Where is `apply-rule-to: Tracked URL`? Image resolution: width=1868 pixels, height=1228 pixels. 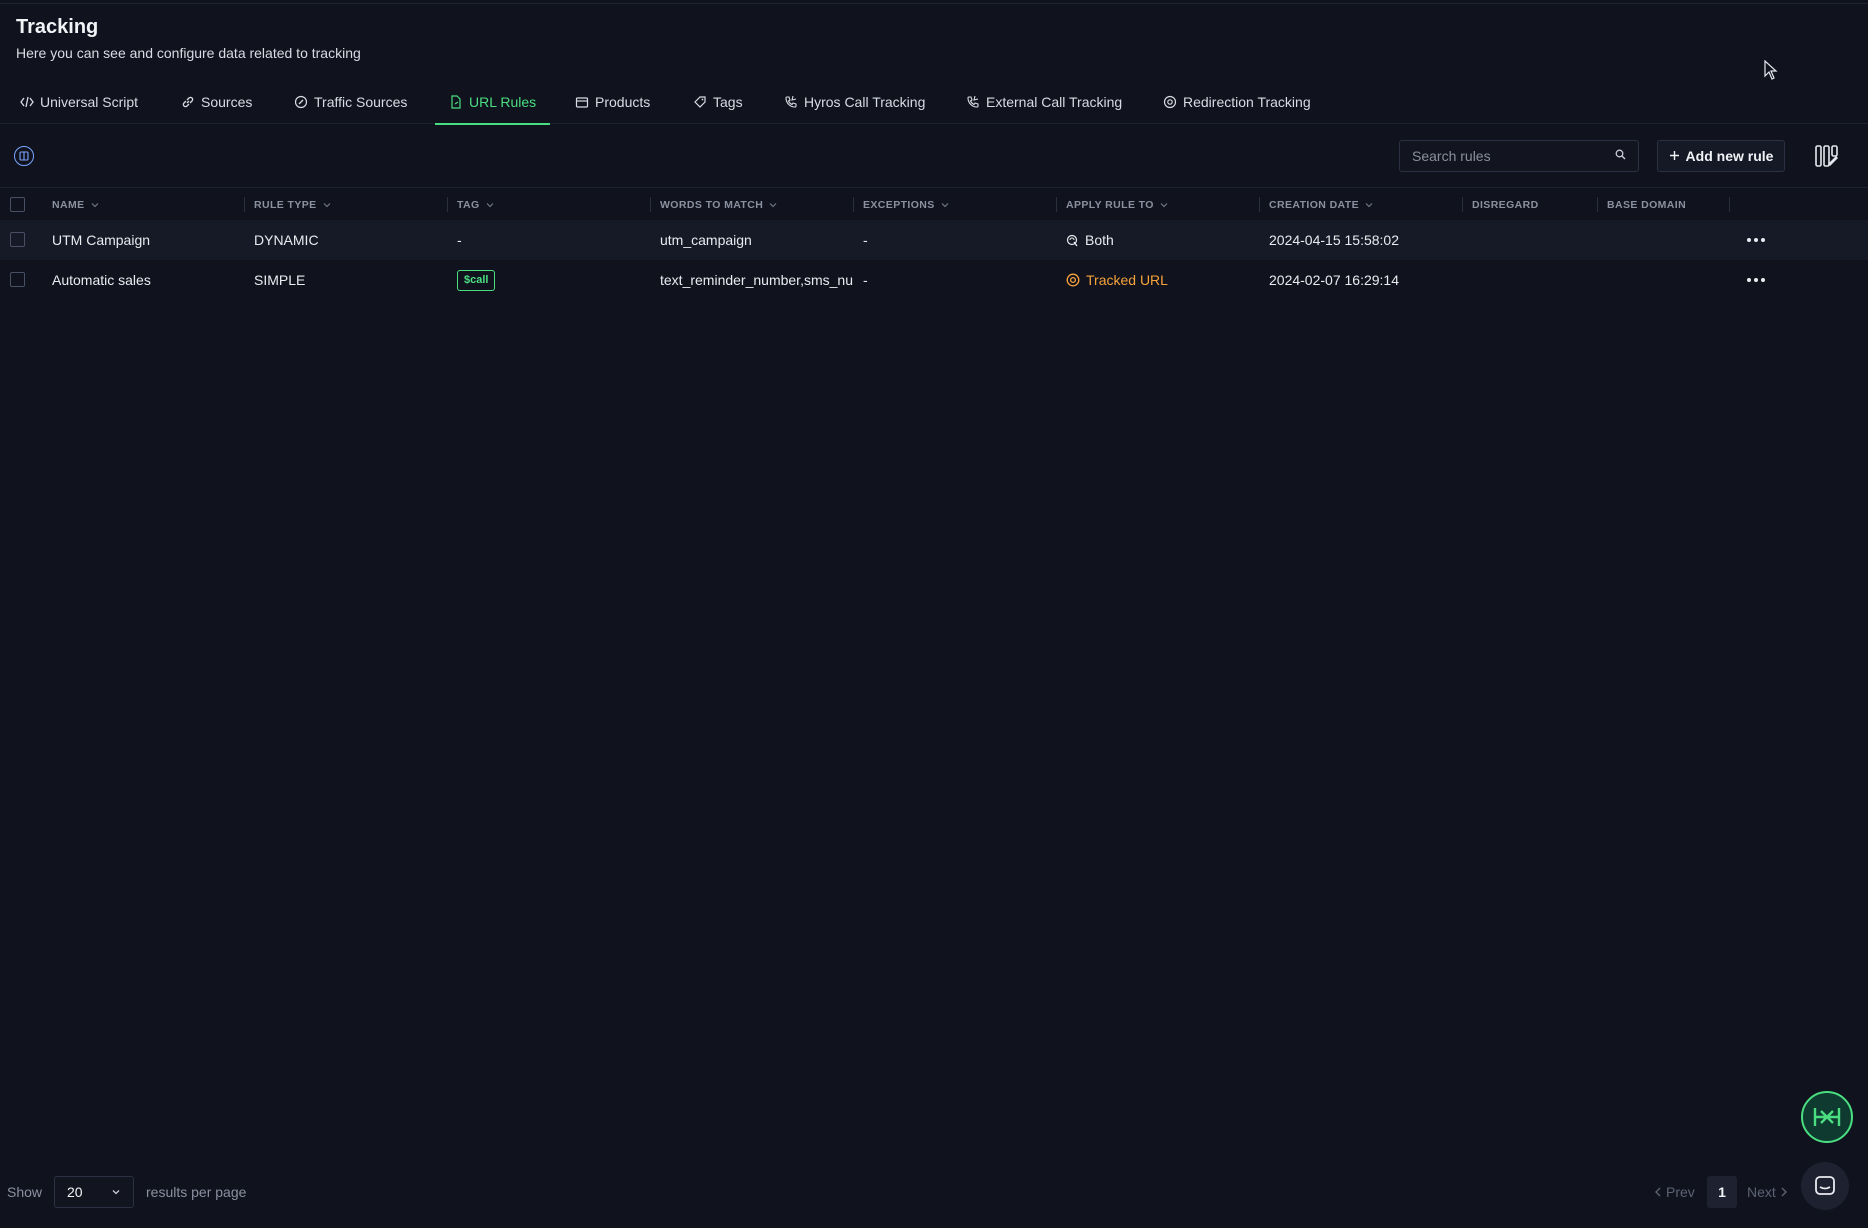
apply-rule-to: Tracked URL is located at coordinates (1117, 280).